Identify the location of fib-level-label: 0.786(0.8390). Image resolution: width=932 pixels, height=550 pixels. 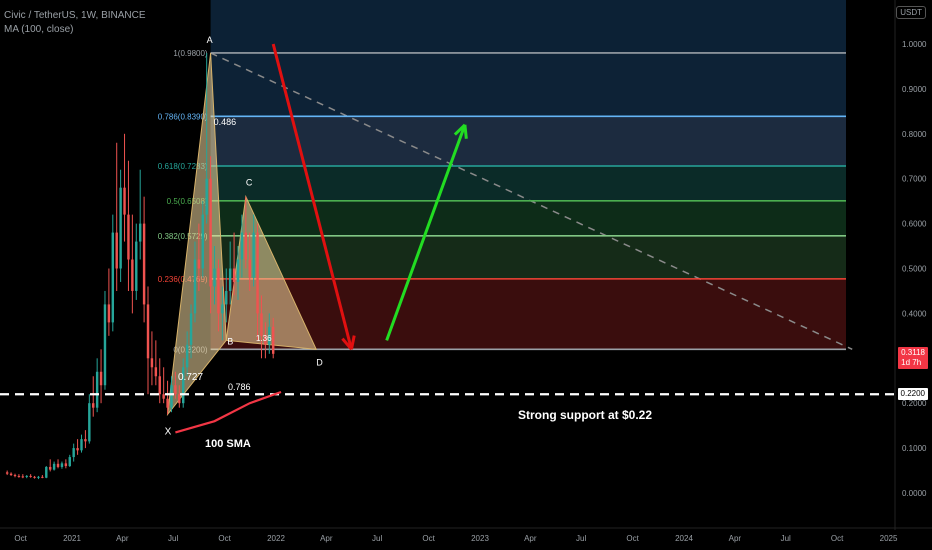
(183, 116).